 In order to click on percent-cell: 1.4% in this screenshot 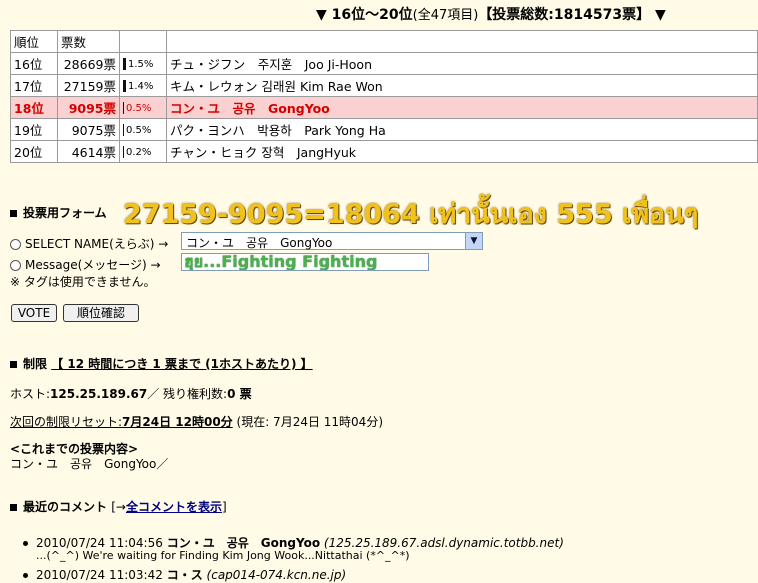, I will do `click(143, 85)`.